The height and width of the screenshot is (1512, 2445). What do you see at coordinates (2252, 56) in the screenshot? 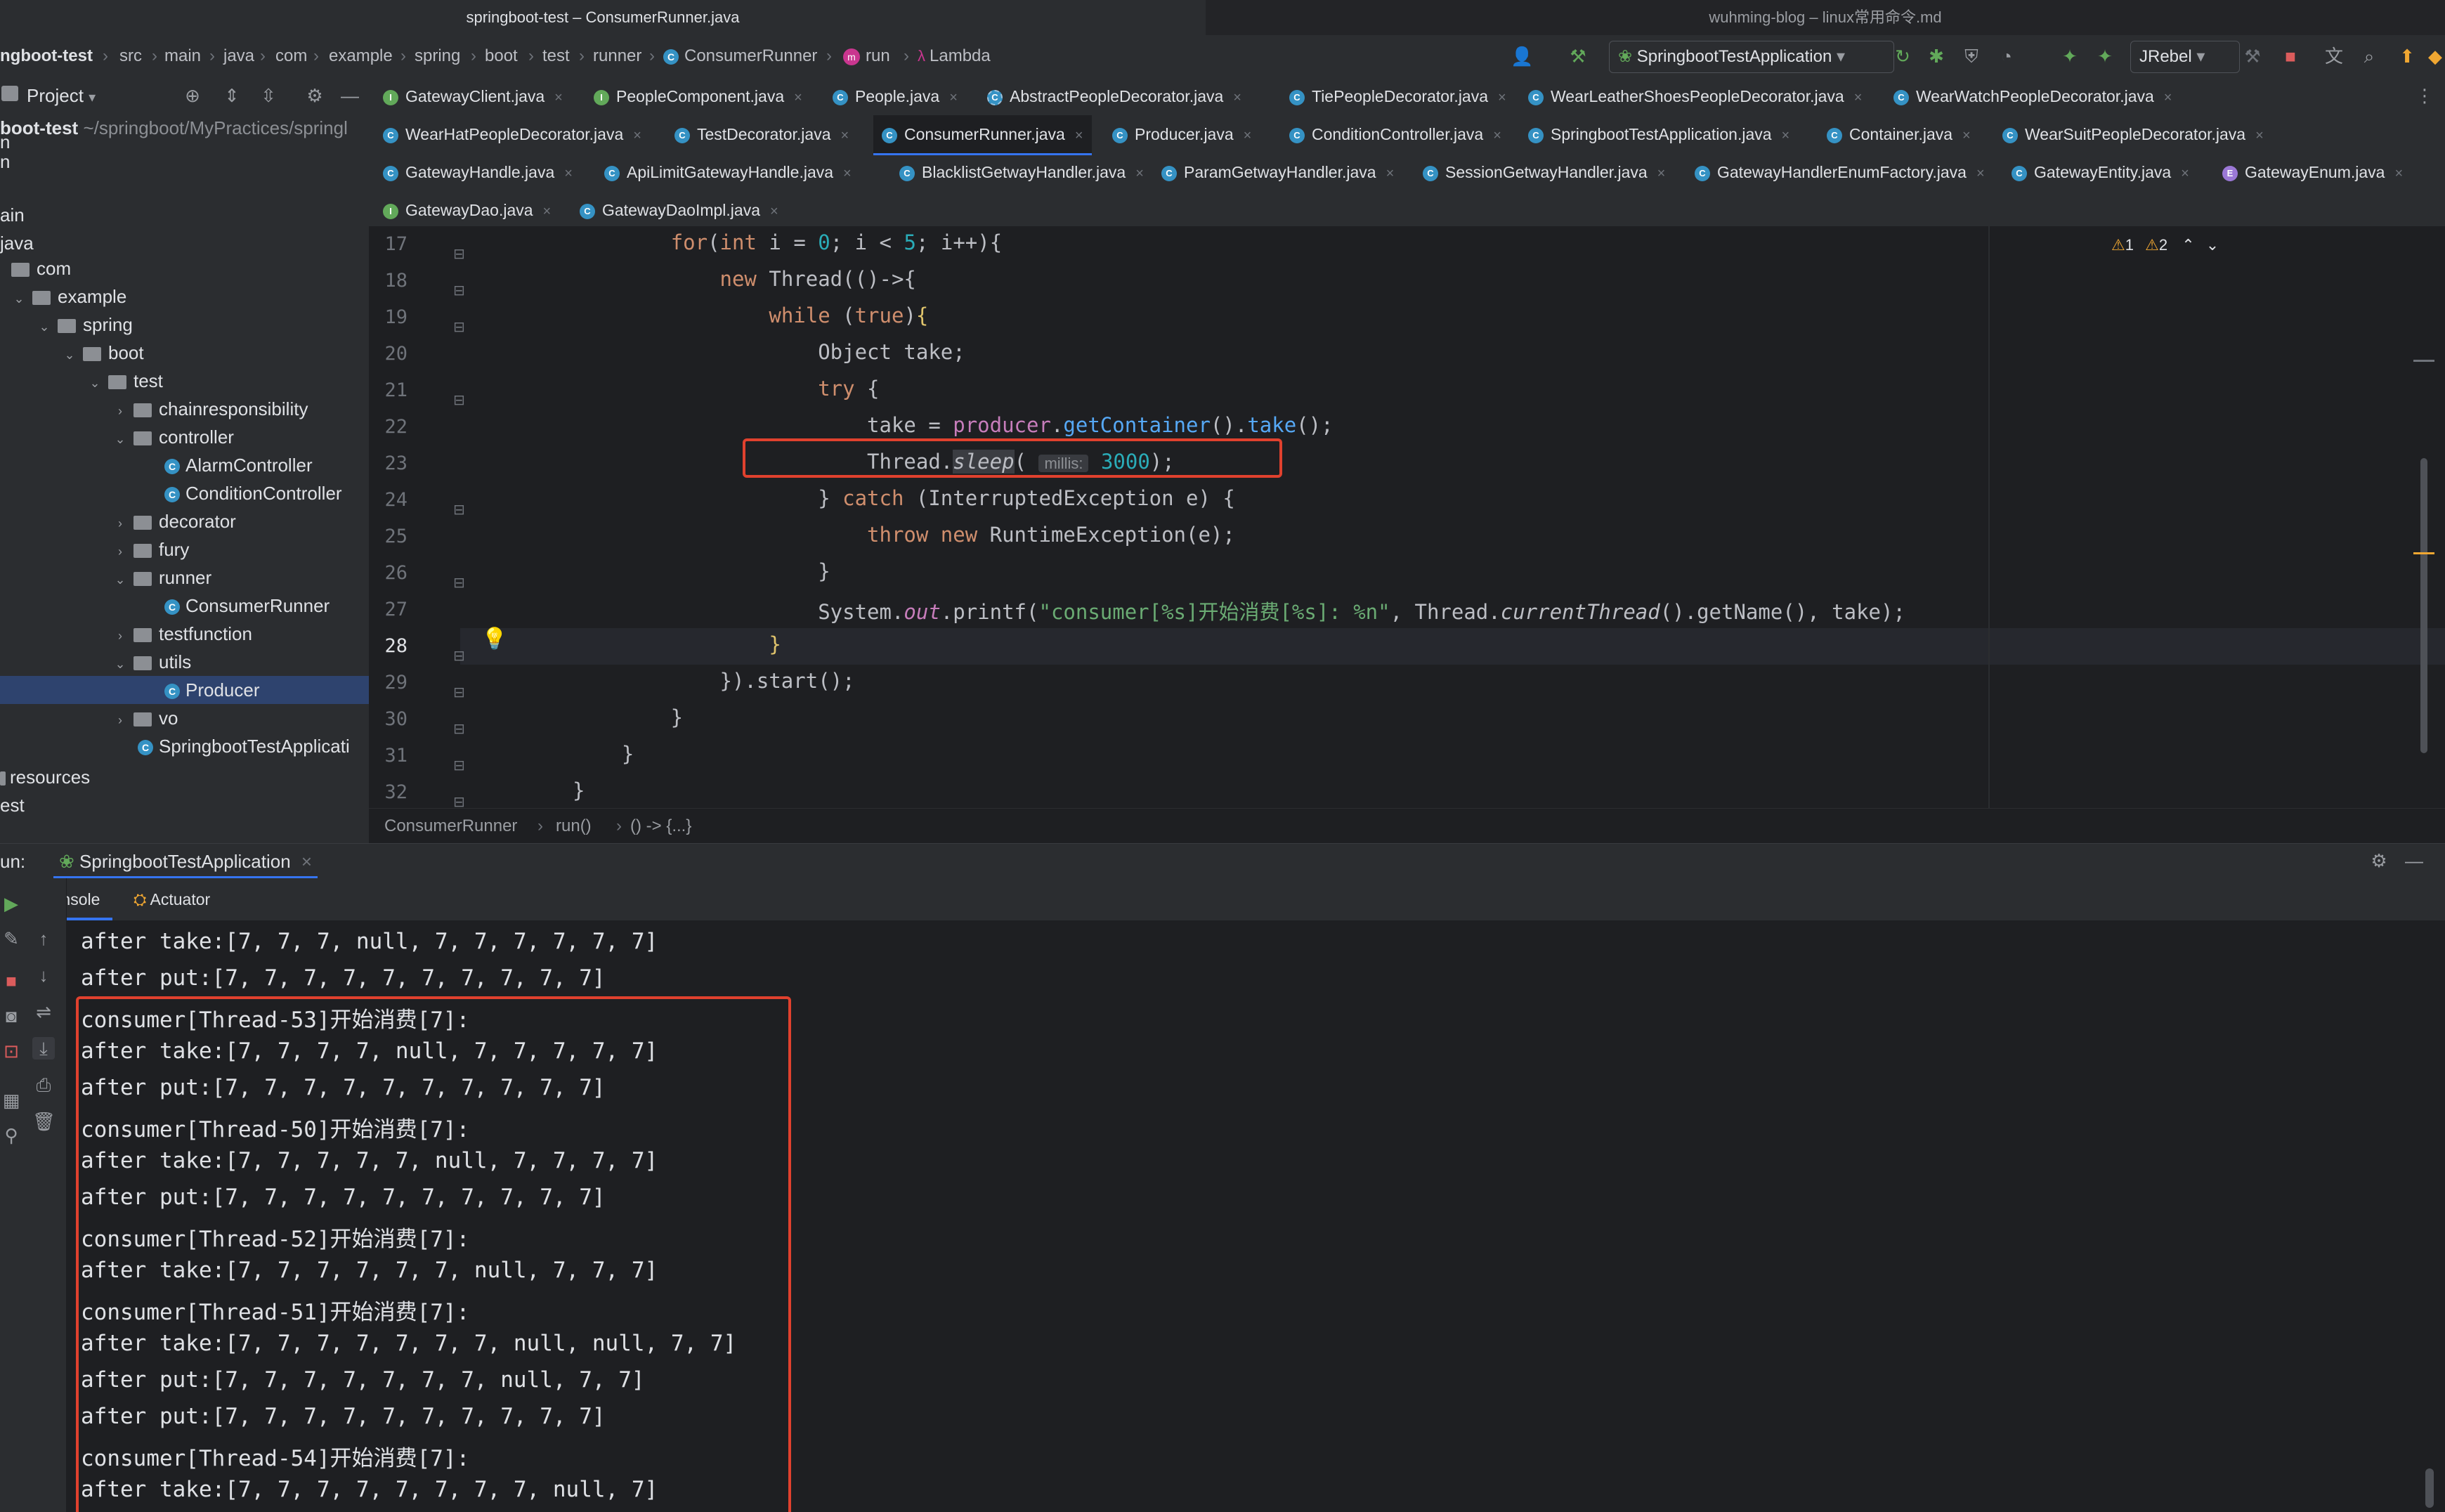
I see `hammer-disabled-icon: ⚒` at bounding box center [2252, 56].